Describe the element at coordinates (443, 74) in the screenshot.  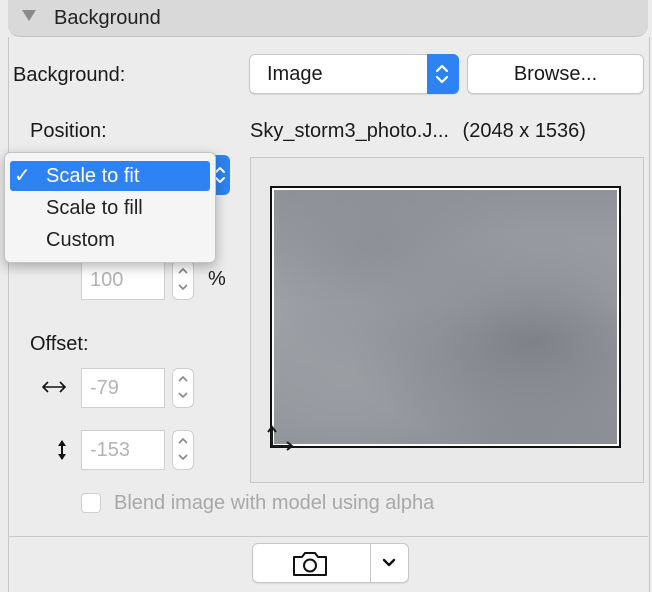
I see `popup-arrows-icon` at that location.